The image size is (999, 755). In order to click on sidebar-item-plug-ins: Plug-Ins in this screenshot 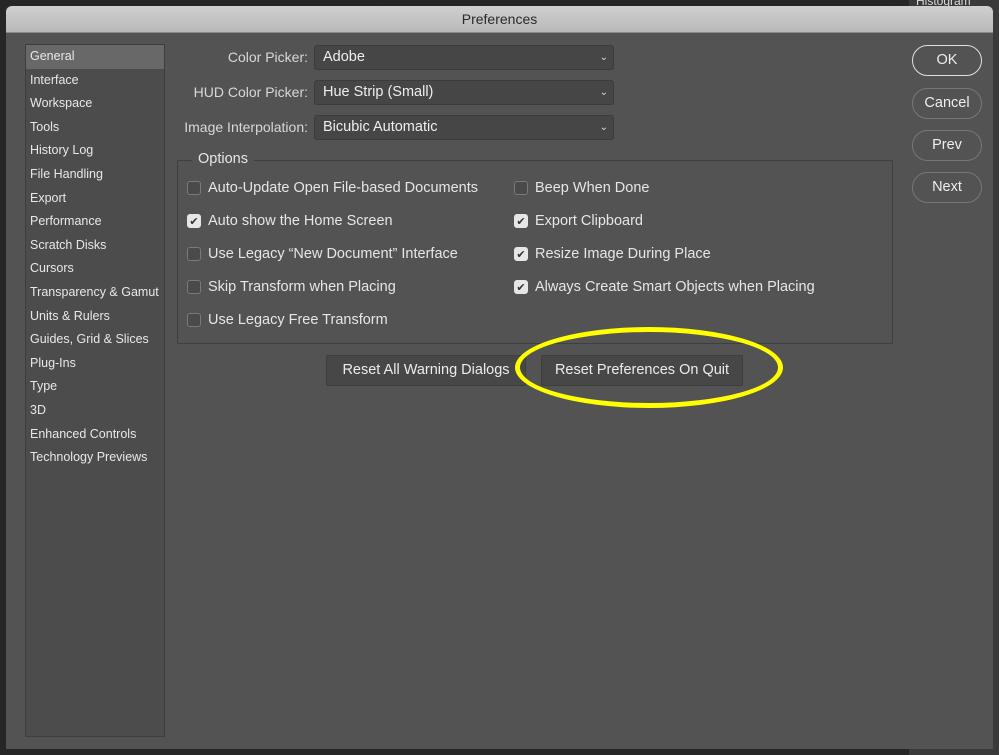, I will do `click(95, 364)`.